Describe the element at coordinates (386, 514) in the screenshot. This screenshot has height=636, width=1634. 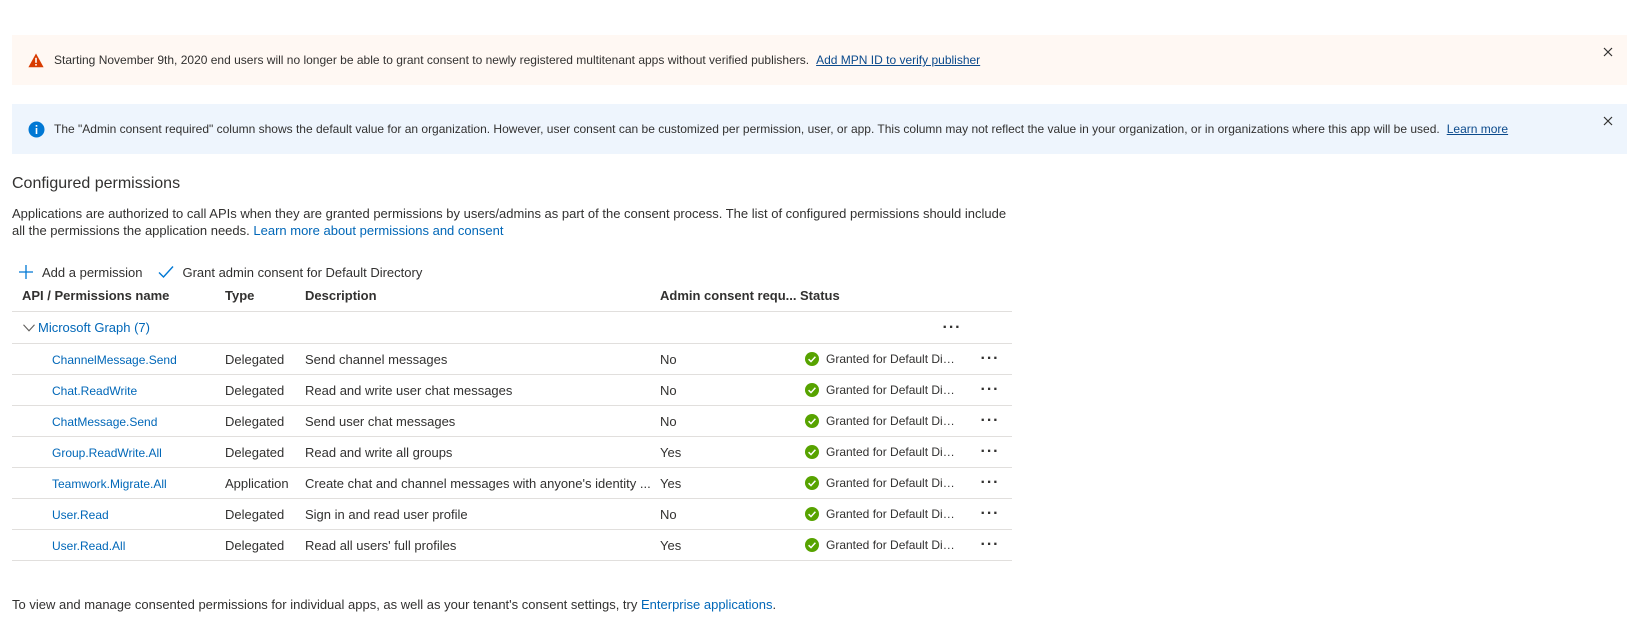
I see `permission-description: Sign in and read user profile` at that location.